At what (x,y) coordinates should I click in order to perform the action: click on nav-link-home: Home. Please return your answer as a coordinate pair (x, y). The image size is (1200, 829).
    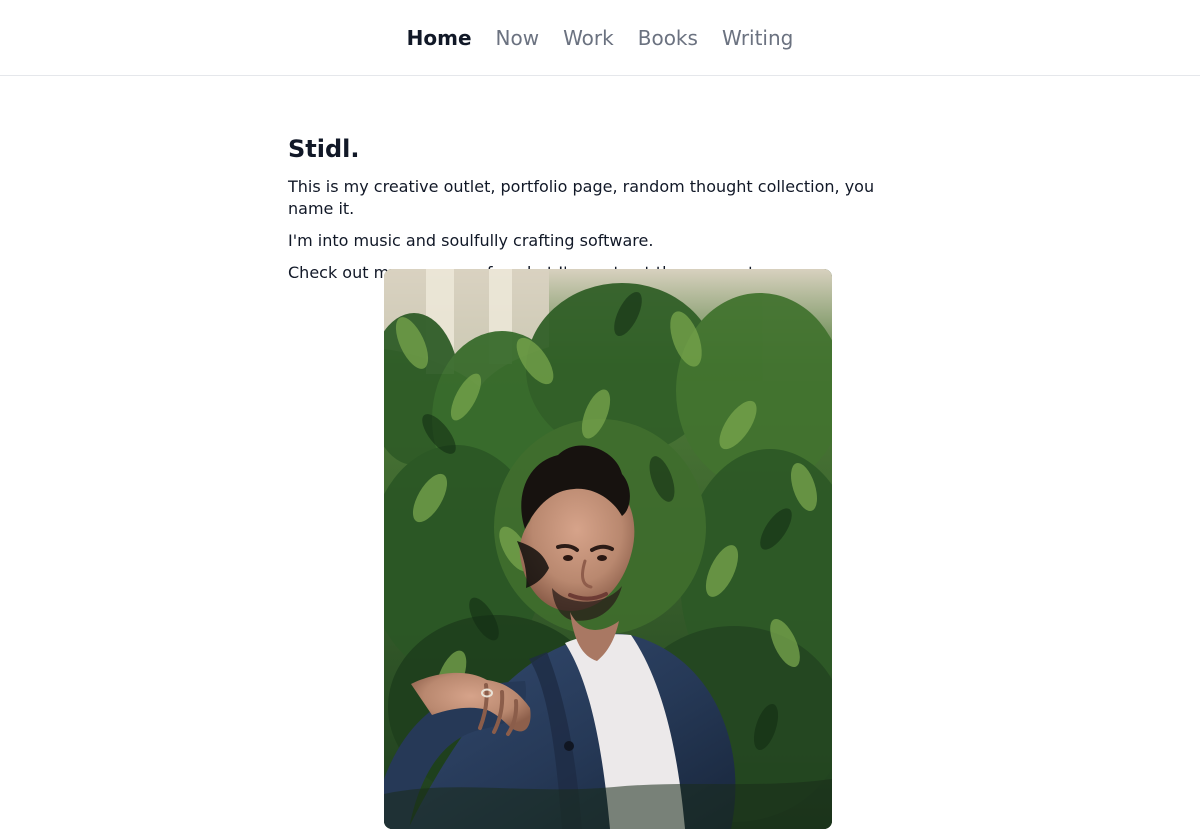
    Looking at the image, I should click on (439, 38).